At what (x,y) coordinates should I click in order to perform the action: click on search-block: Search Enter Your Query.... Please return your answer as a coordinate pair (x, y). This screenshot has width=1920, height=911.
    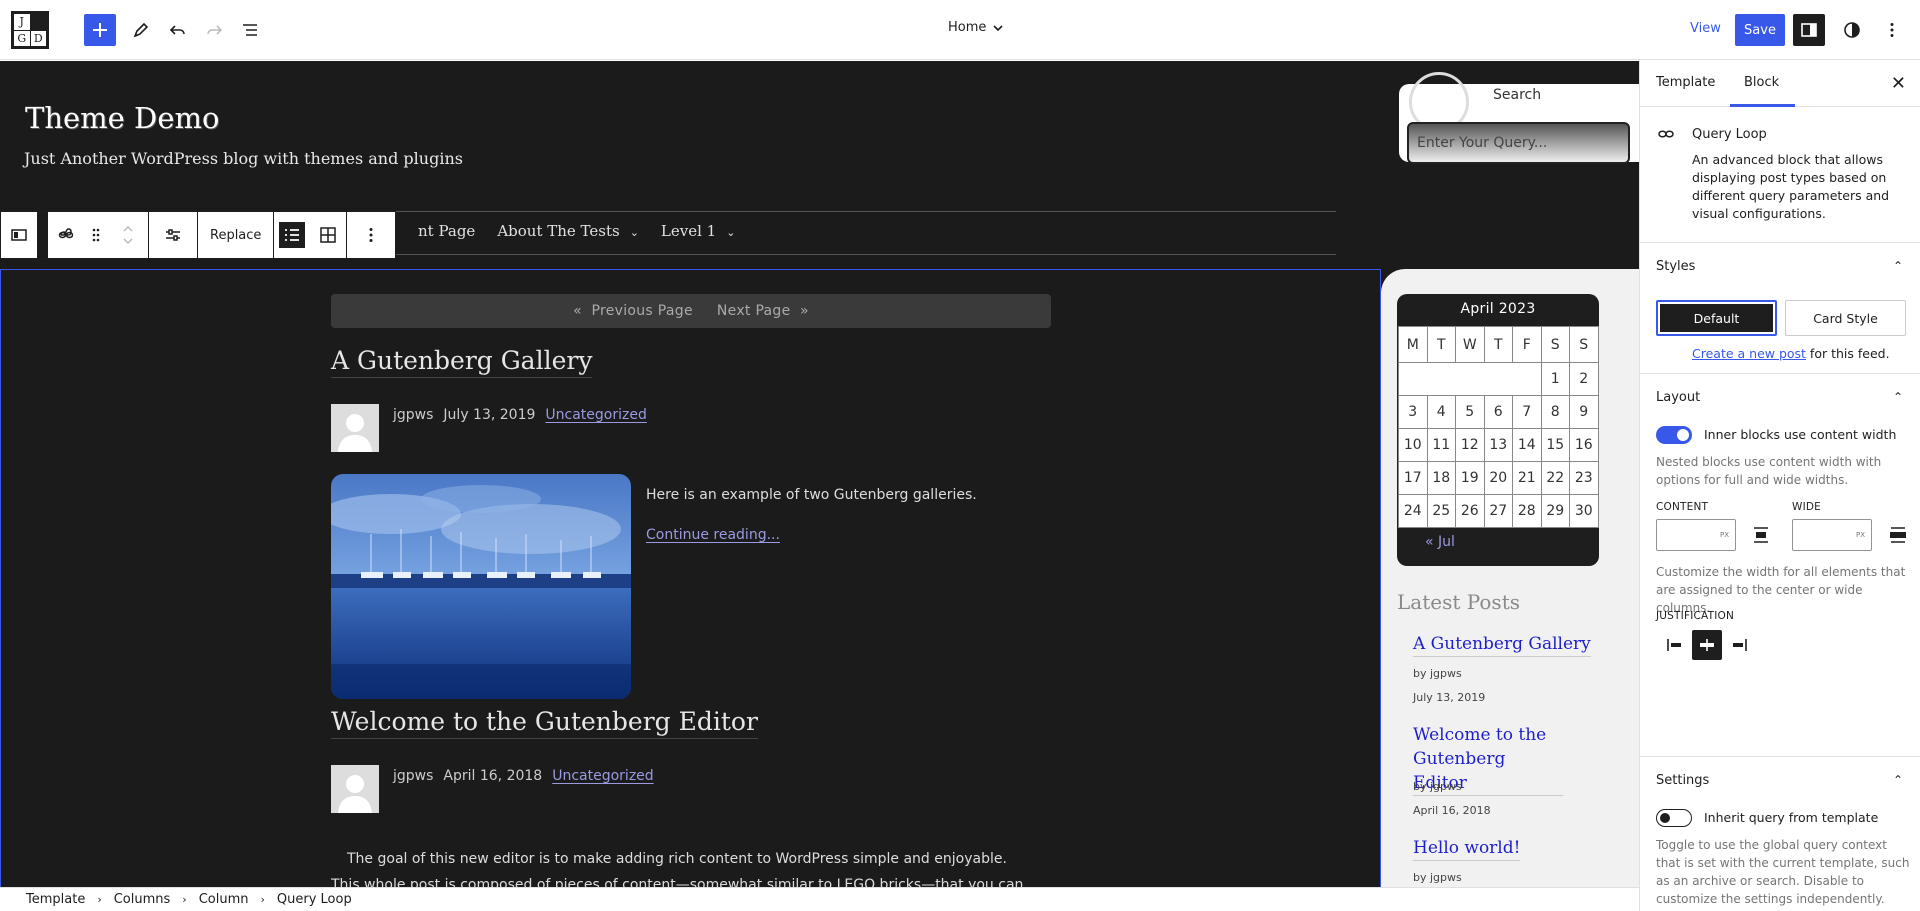
    Looking at the image, I should click on (1519, 118).